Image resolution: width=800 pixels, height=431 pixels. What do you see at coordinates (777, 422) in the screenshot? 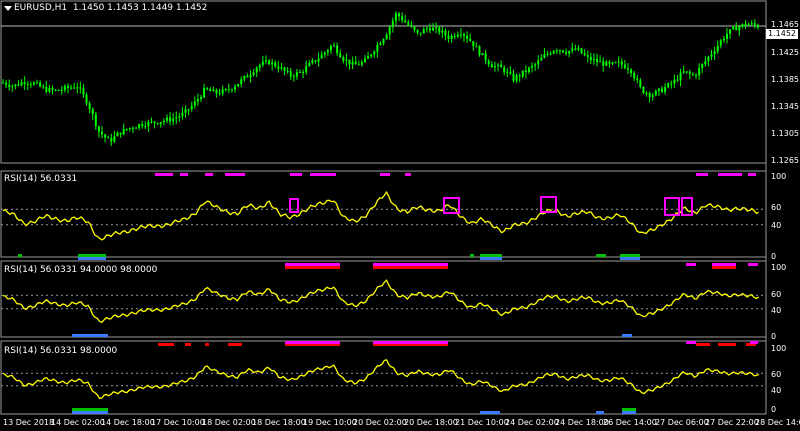
I see `time-label: 28 Dec 14:00` at bounding box center [777, 422].